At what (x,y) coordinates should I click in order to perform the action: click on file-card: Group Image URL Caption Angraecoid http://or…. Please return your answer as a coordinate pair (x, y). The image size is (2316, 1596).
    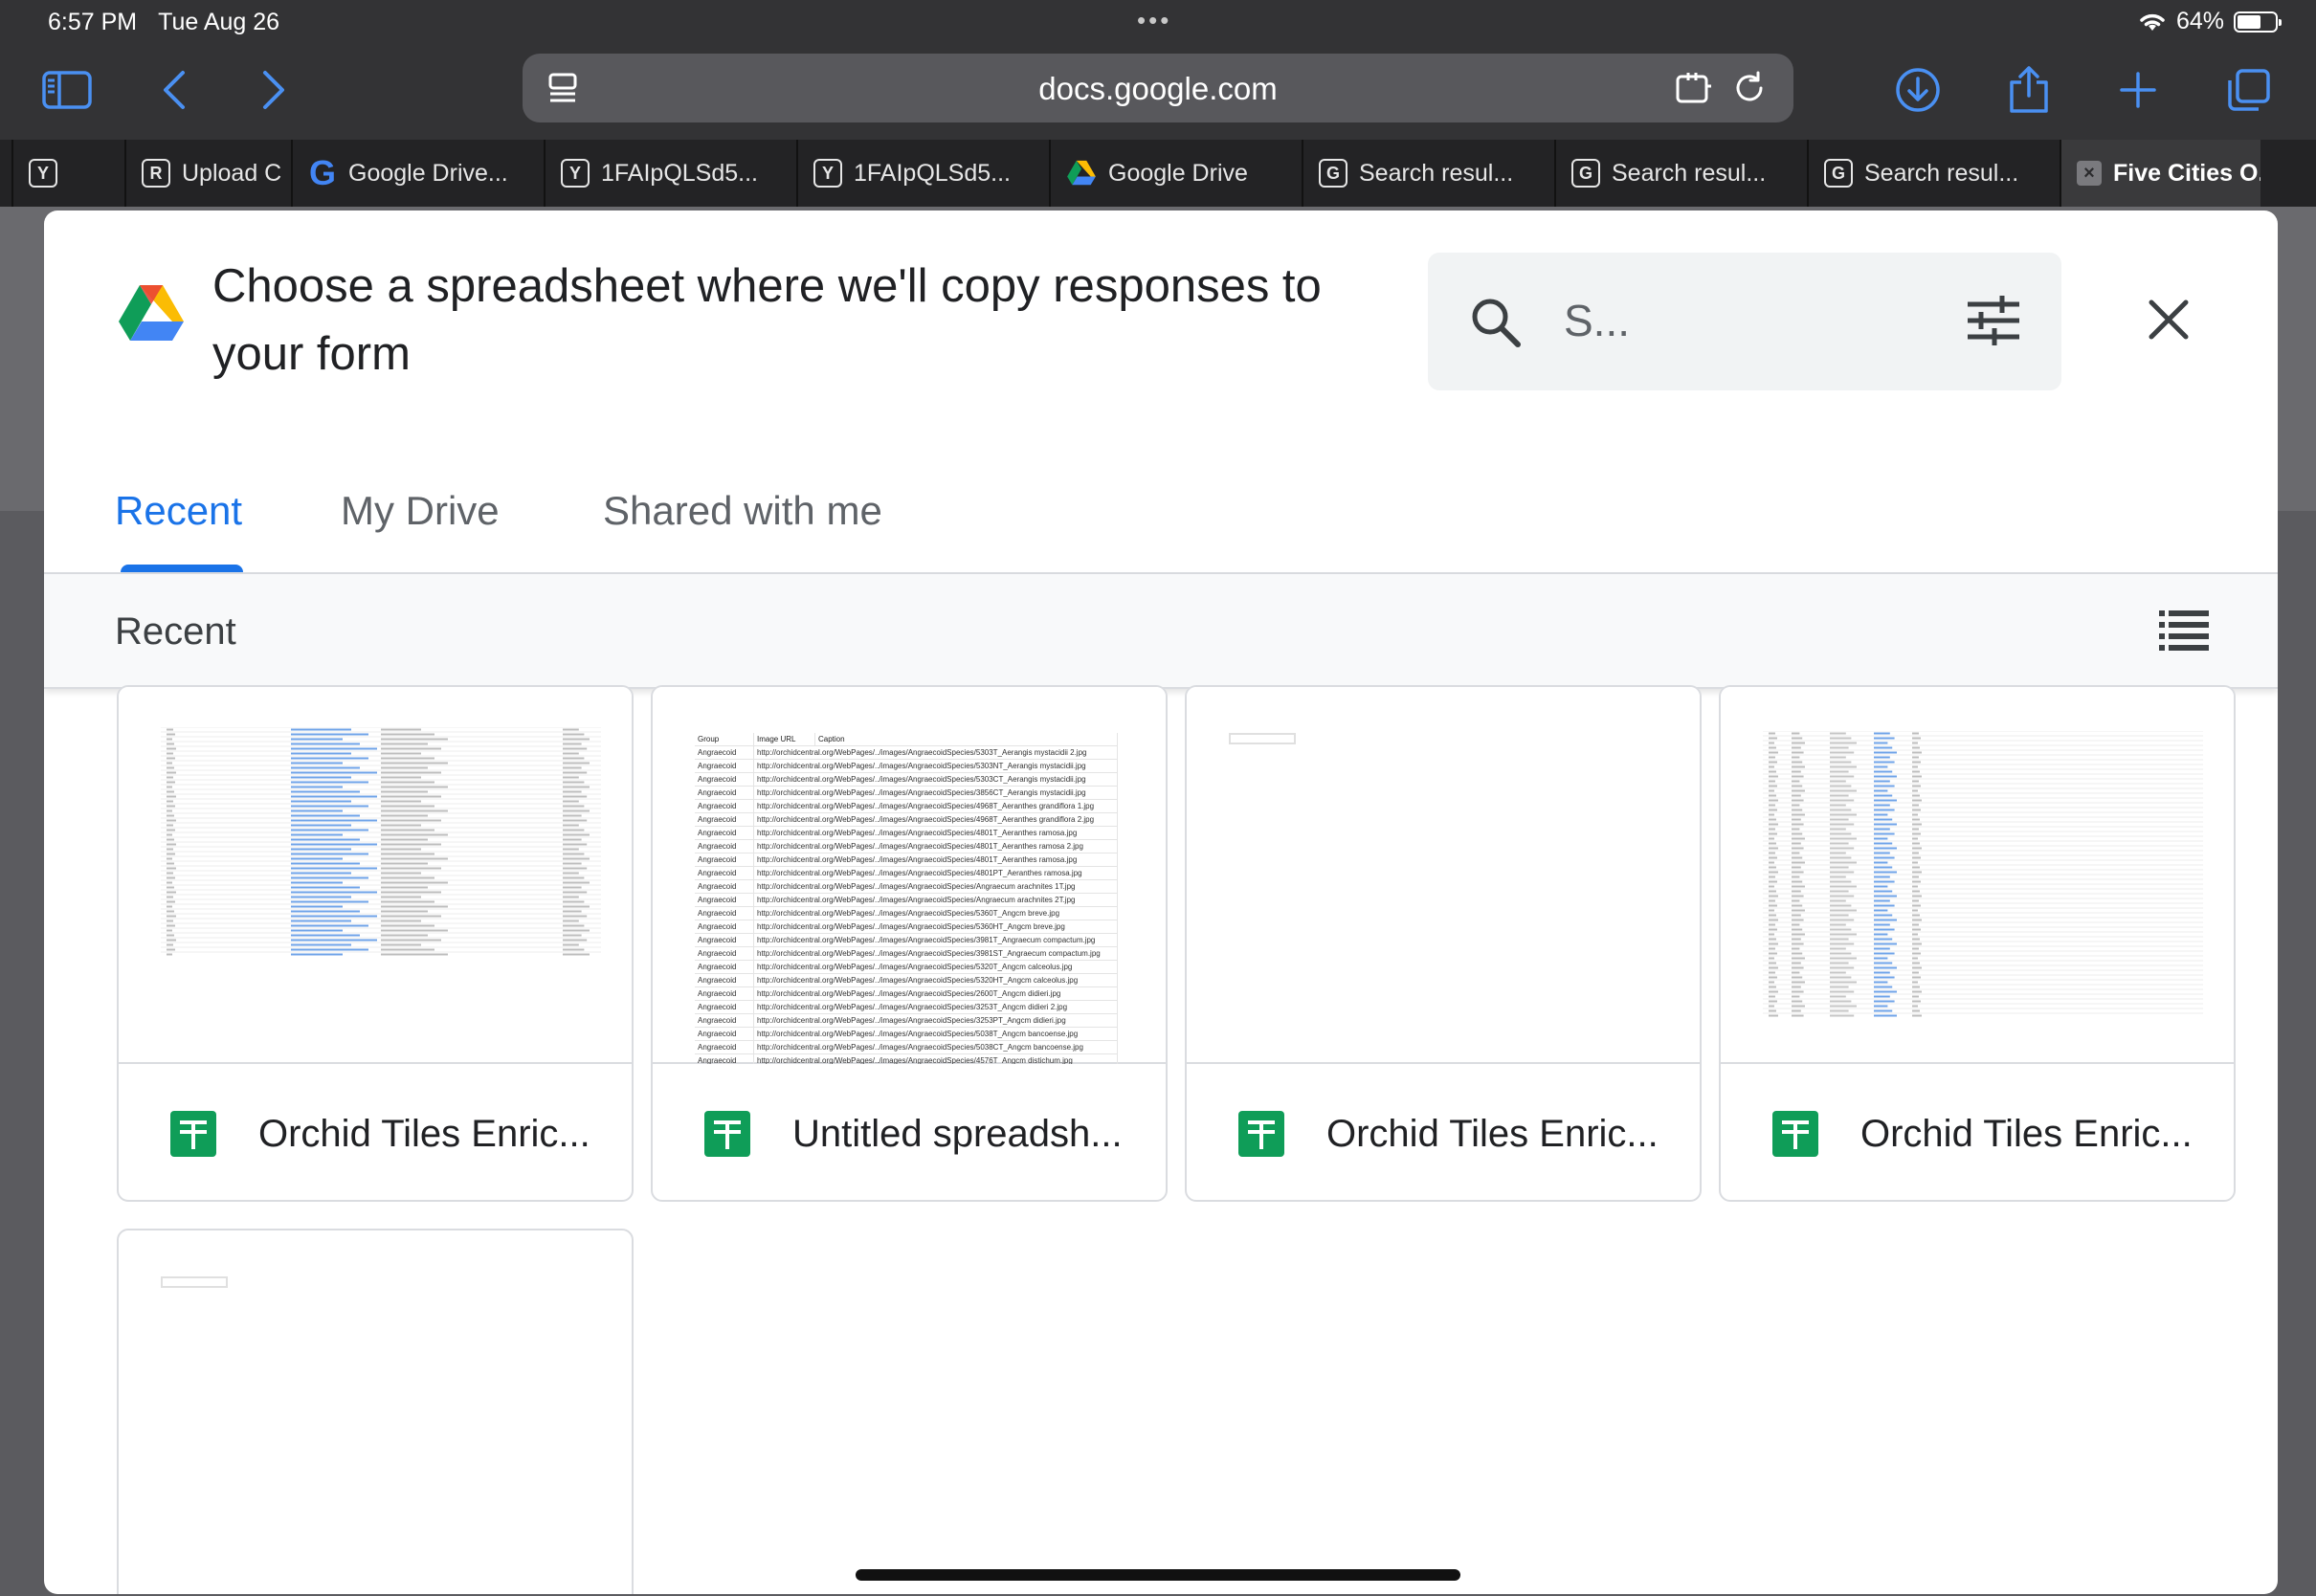
    Looking at the image, I should click on (909, 944).